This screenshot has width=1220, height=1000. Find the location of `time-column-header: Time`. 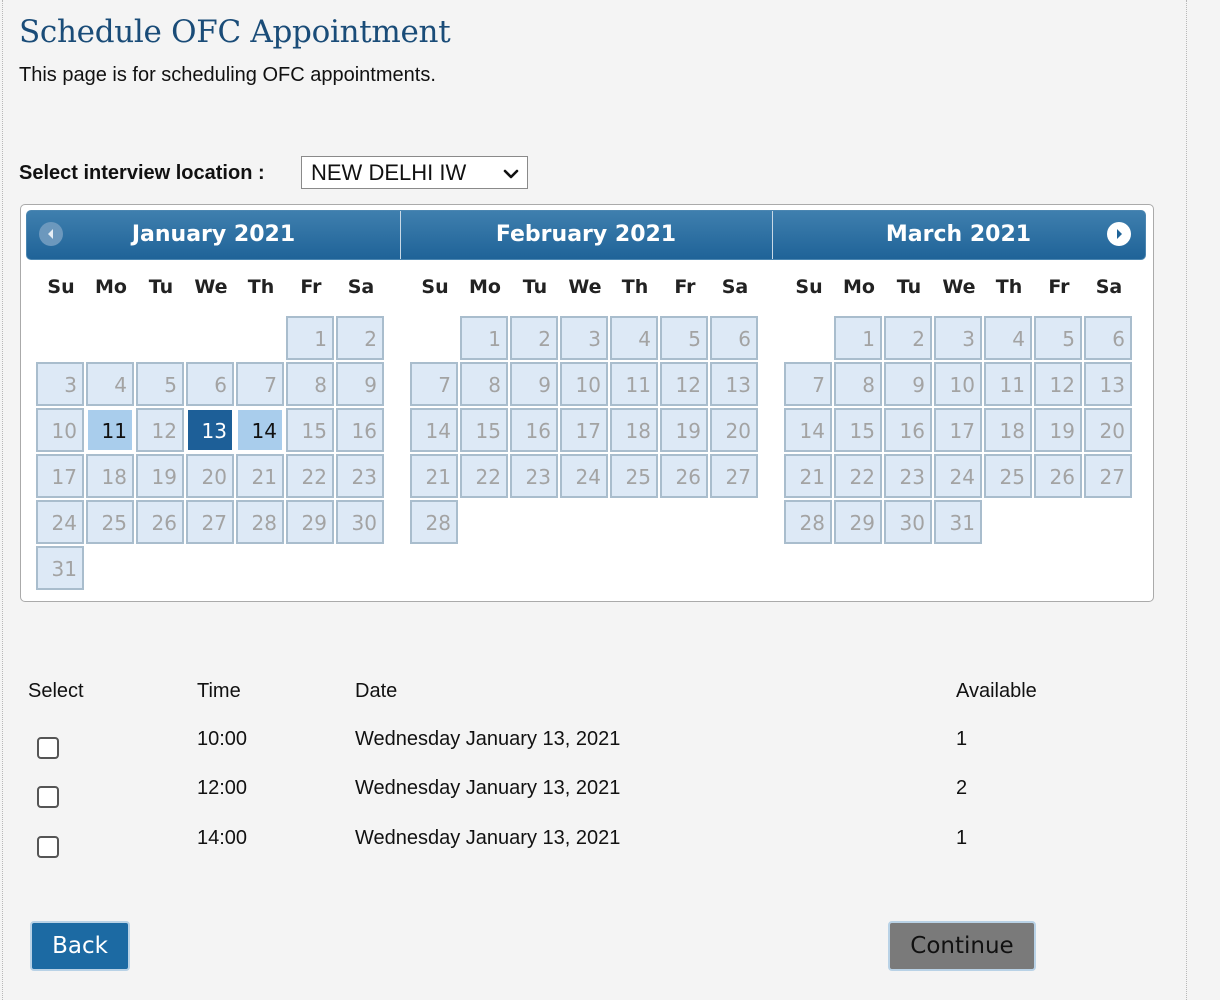

time-column-header: Time is located at coordinates (219, 691).